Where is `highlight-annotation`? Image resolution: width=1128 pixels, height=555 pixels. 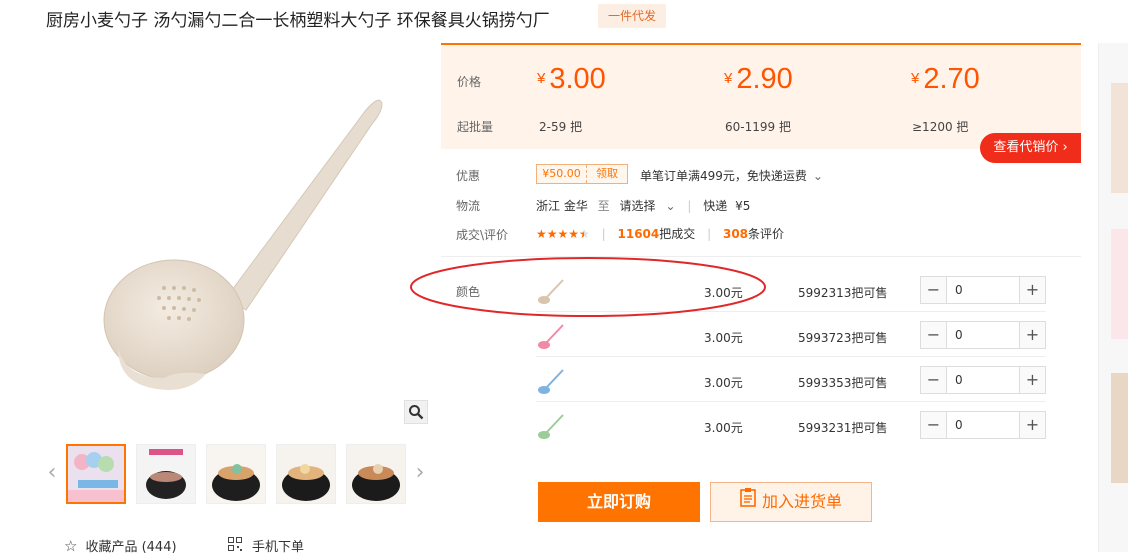 highlight-annotation is located at coordinates (588, 287).